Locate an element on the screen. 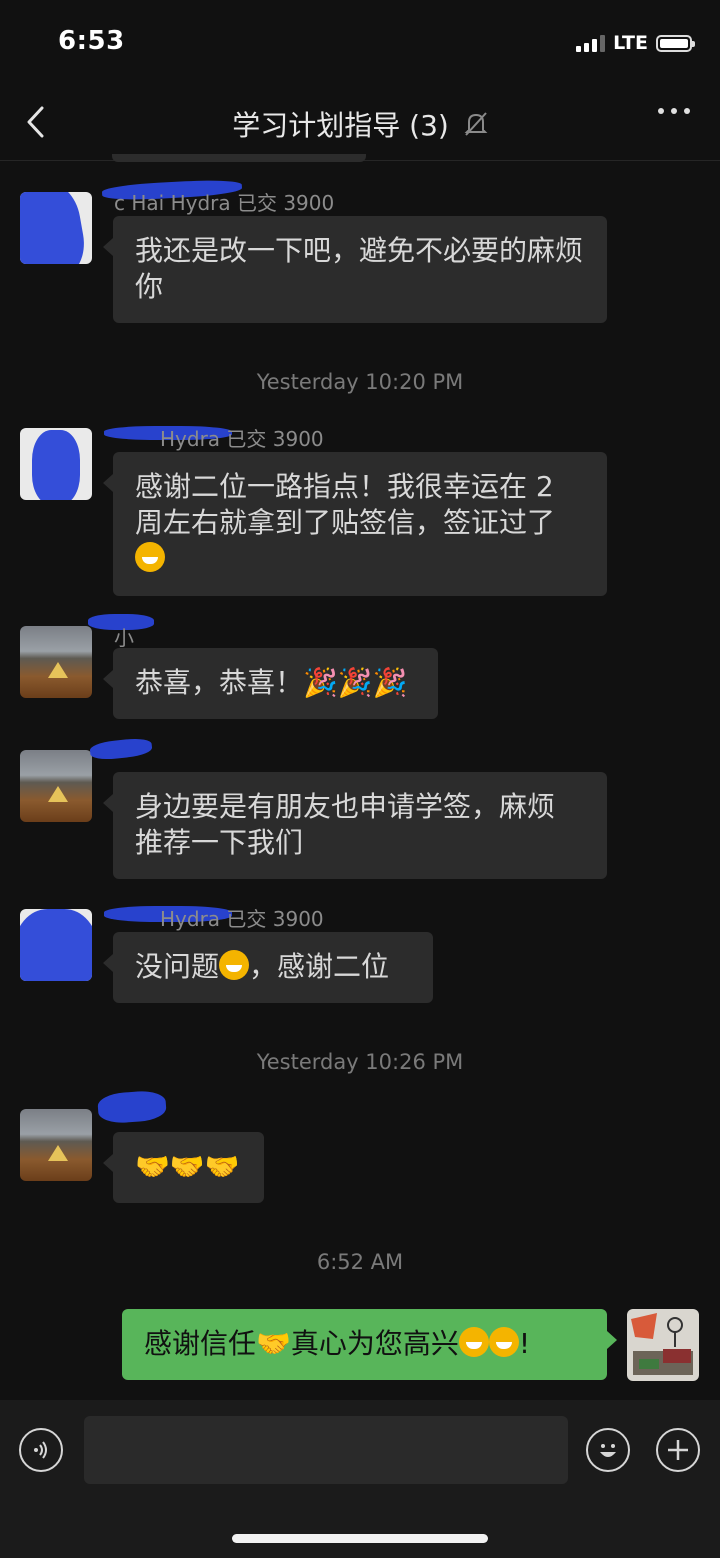 The height and width of the screenshot is (1558, 720). battery-icon is located at coordinates (675, 43).